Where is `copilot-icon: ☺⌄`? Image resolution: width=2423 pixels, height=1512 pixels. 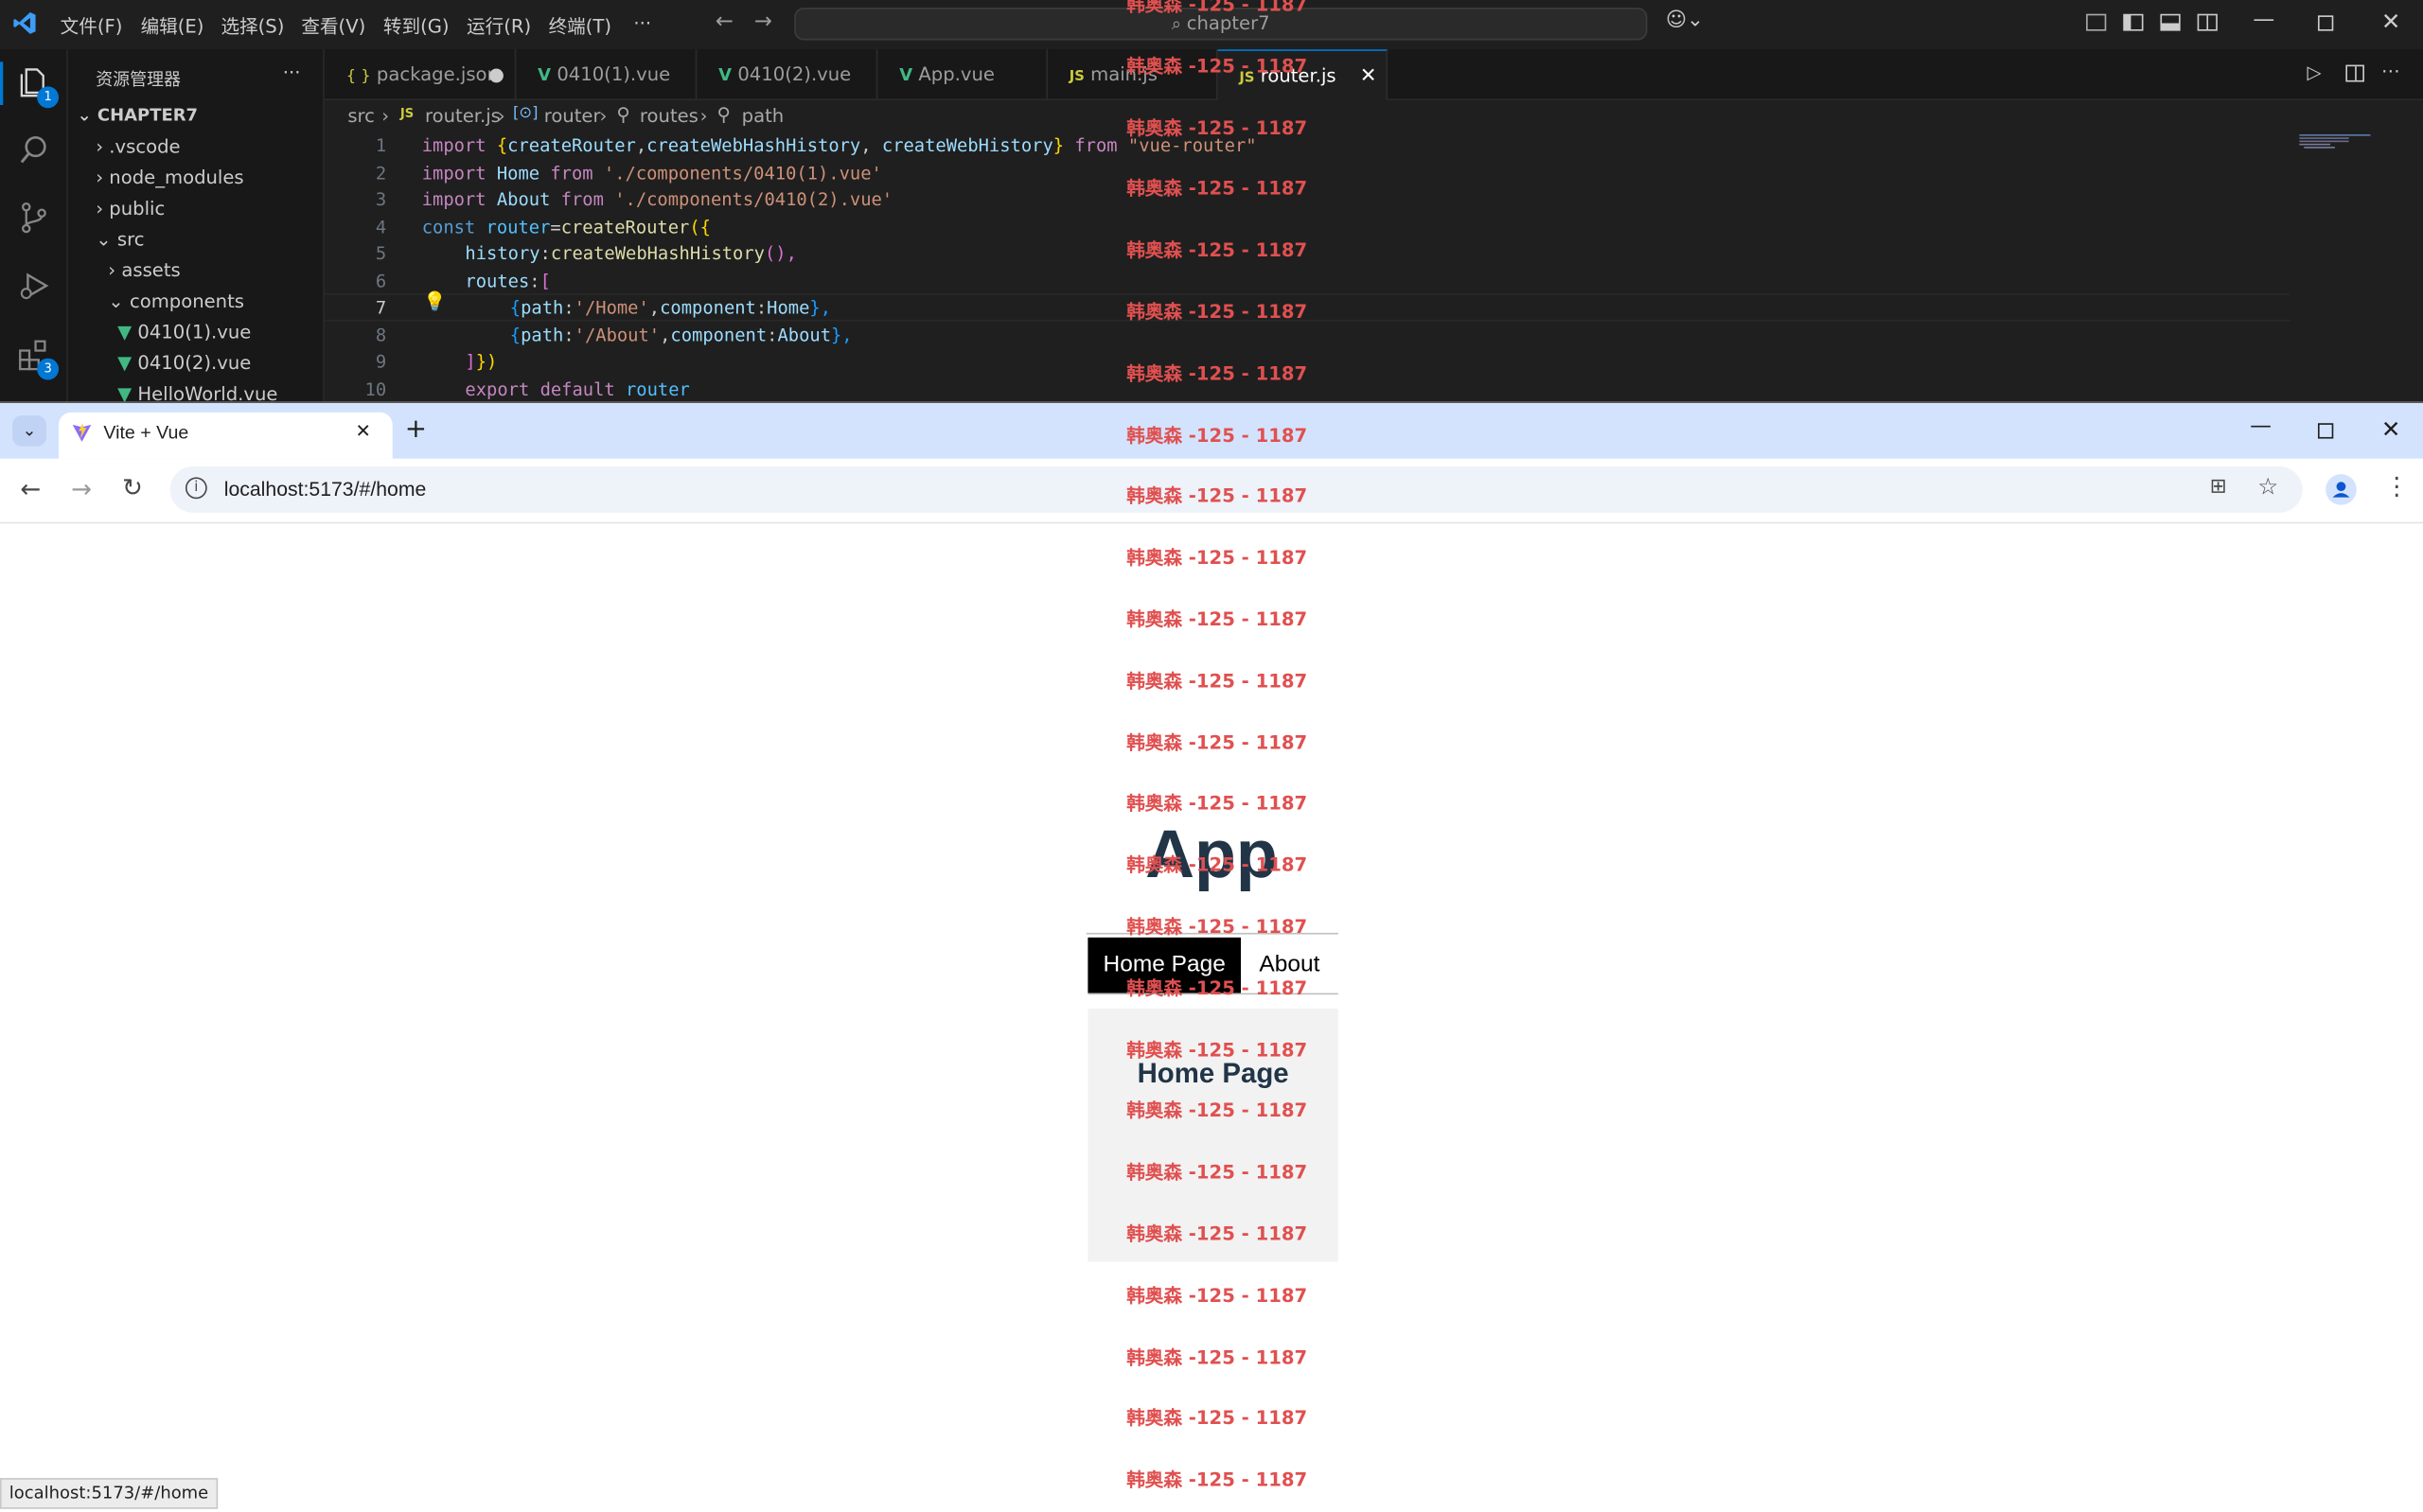 copilot-icon: ☺⌄ is located at coordinates (1685, 20).